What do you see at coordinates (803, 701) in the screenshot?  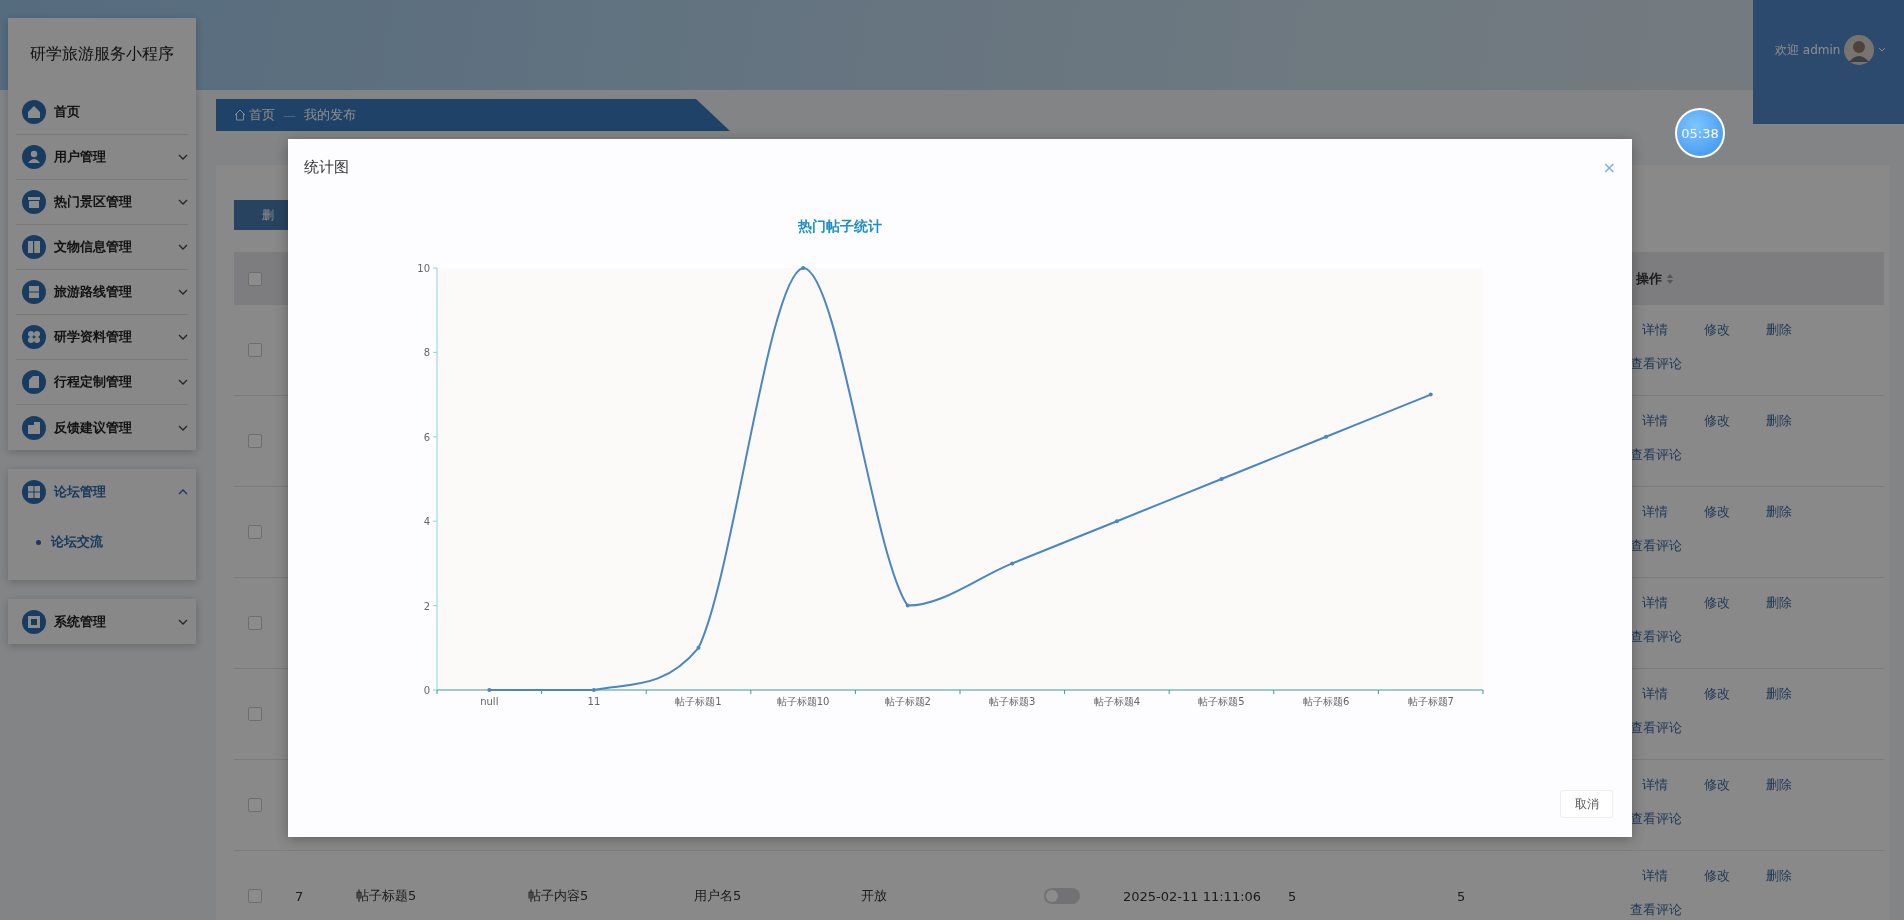 I see `axis-label: 帖子标题10` at bounding box center [803, 701].